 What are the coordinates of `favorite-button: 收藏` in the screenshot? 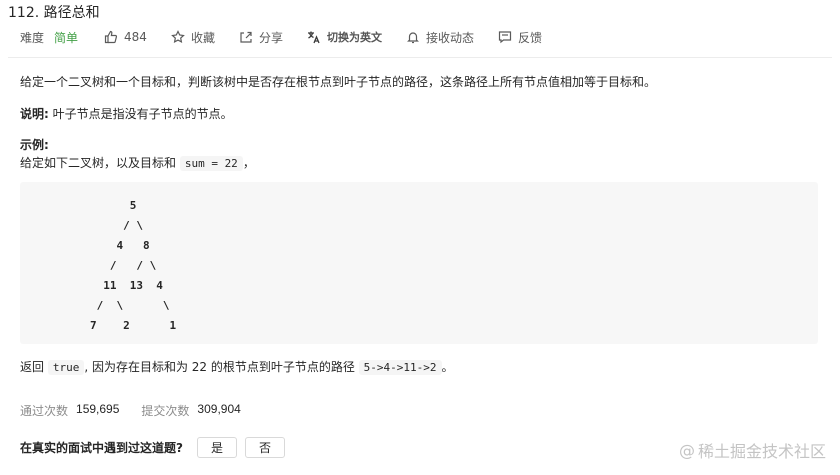 It's located at (193, 37).